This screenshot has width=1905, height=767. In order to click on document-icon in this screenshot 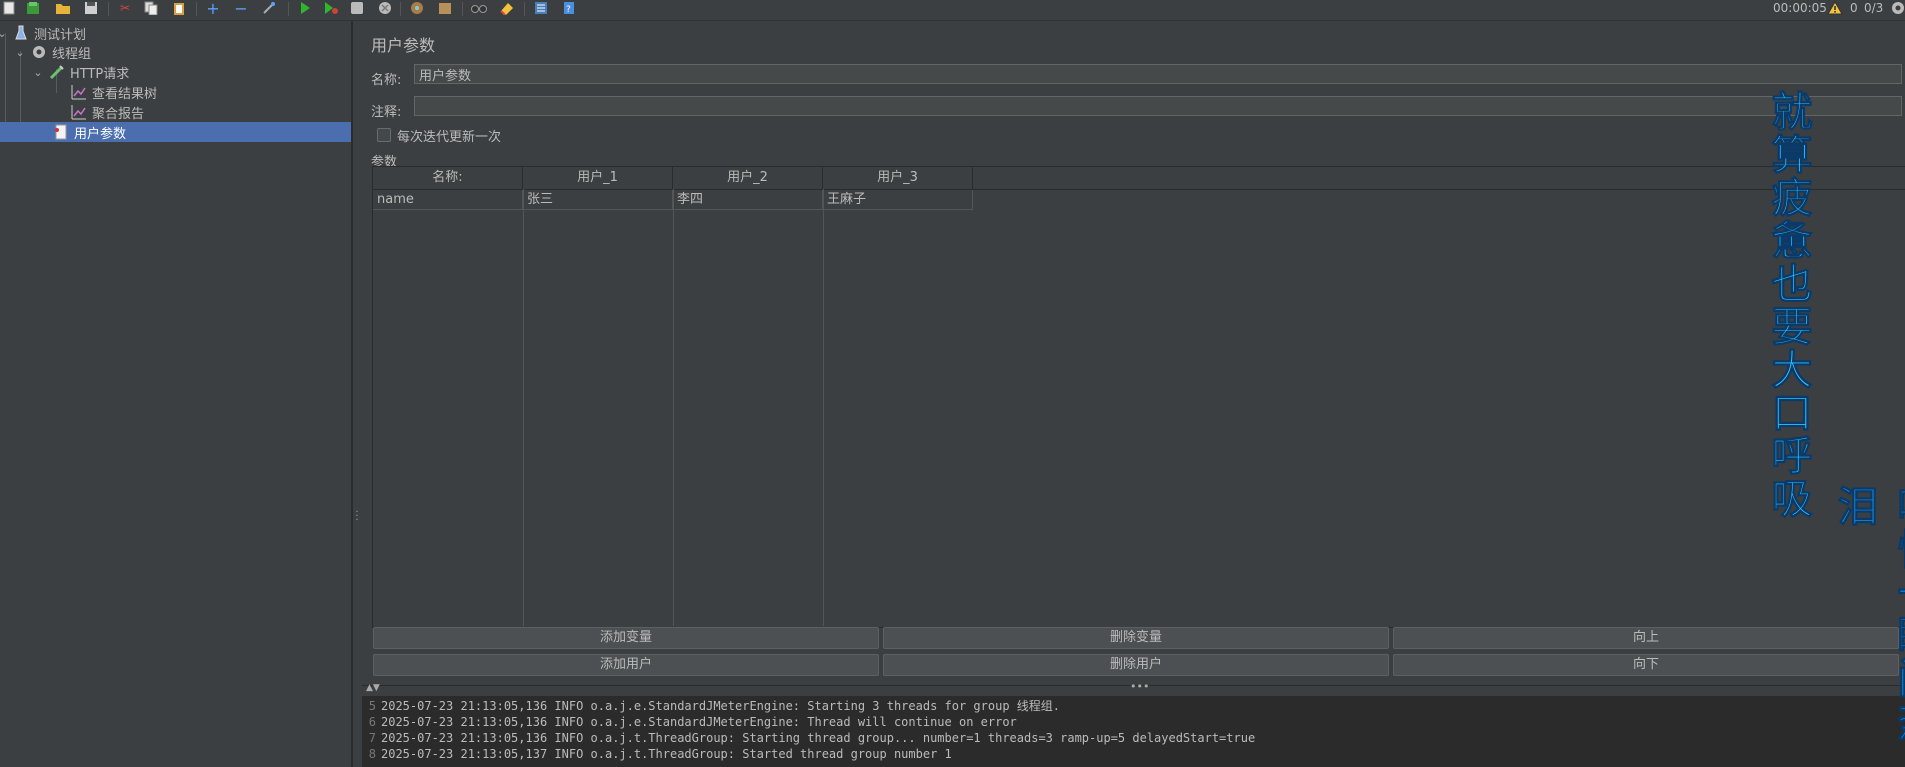, I will do `click(61, 132)`.